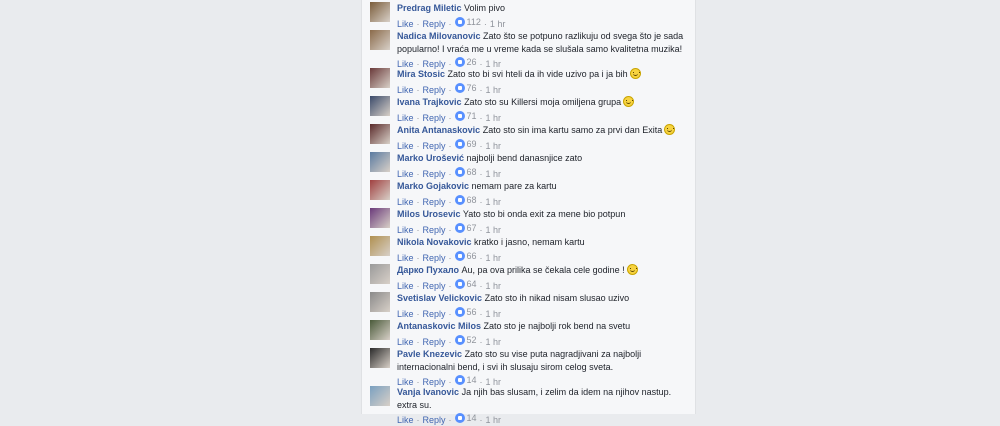 This screenshot has height=426, width=1000. I want to click on commenter-name: Ivana Trajkovic, so click(429, 102).